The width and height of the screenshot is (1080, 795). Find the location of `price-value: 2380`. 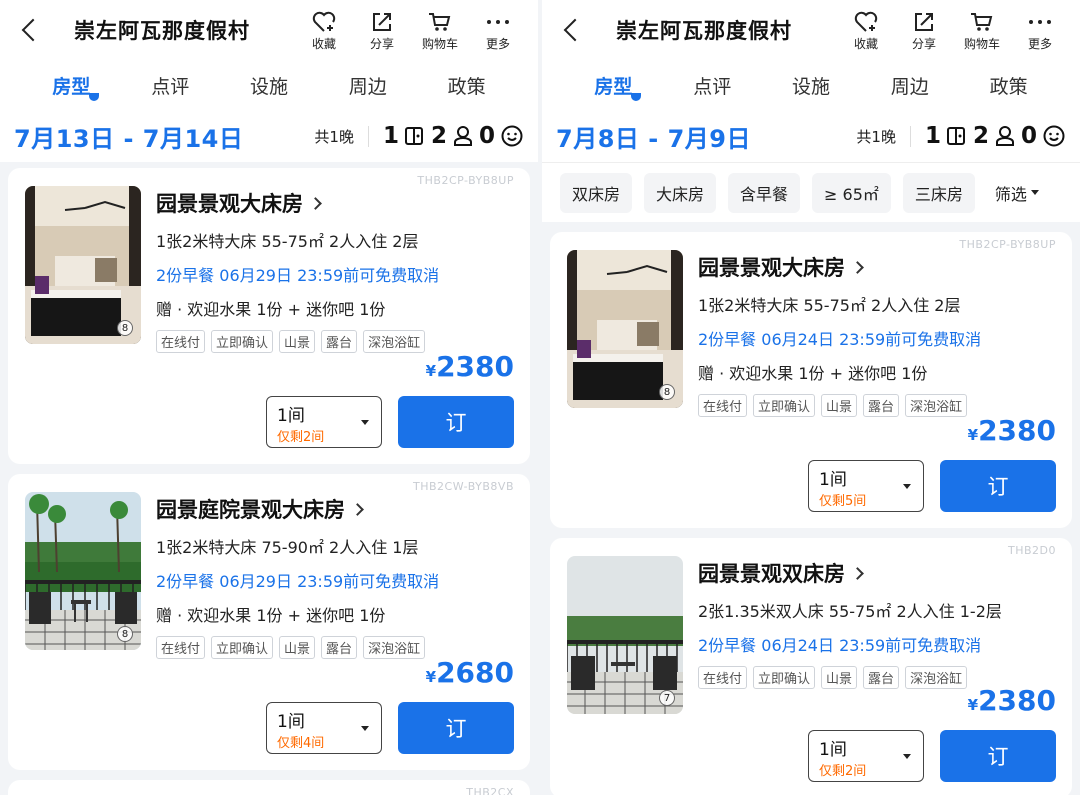

price-value: 2380 is located at coordinates (1017, 430).